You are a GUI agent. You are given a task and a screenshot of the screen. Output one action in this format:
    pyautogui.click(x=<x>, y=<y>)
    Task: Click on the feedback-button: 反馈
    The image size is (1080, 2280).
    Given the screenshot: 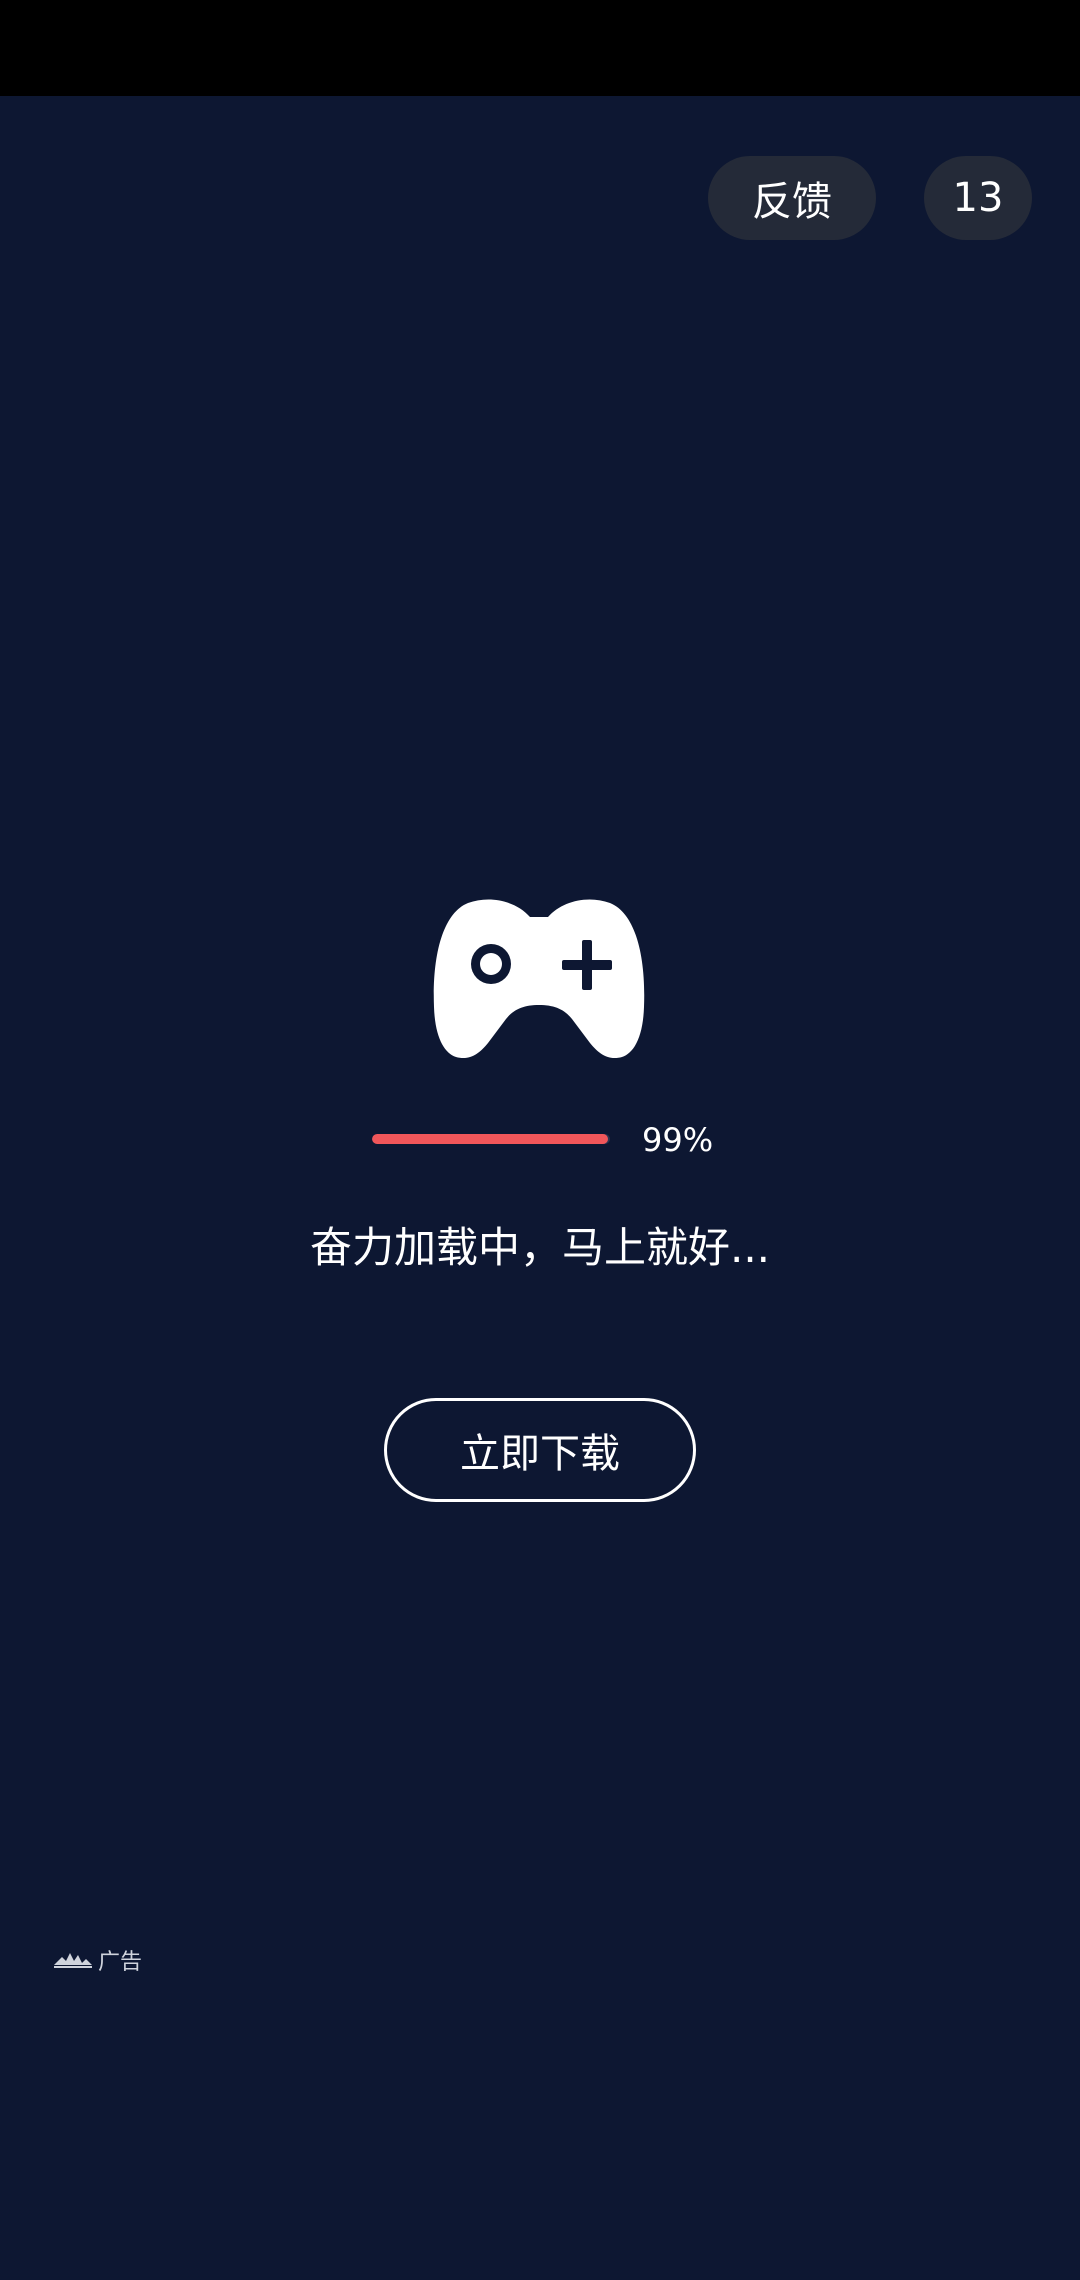 What is the action you would take?
    pyautogui.click(x=792, y=198)
    